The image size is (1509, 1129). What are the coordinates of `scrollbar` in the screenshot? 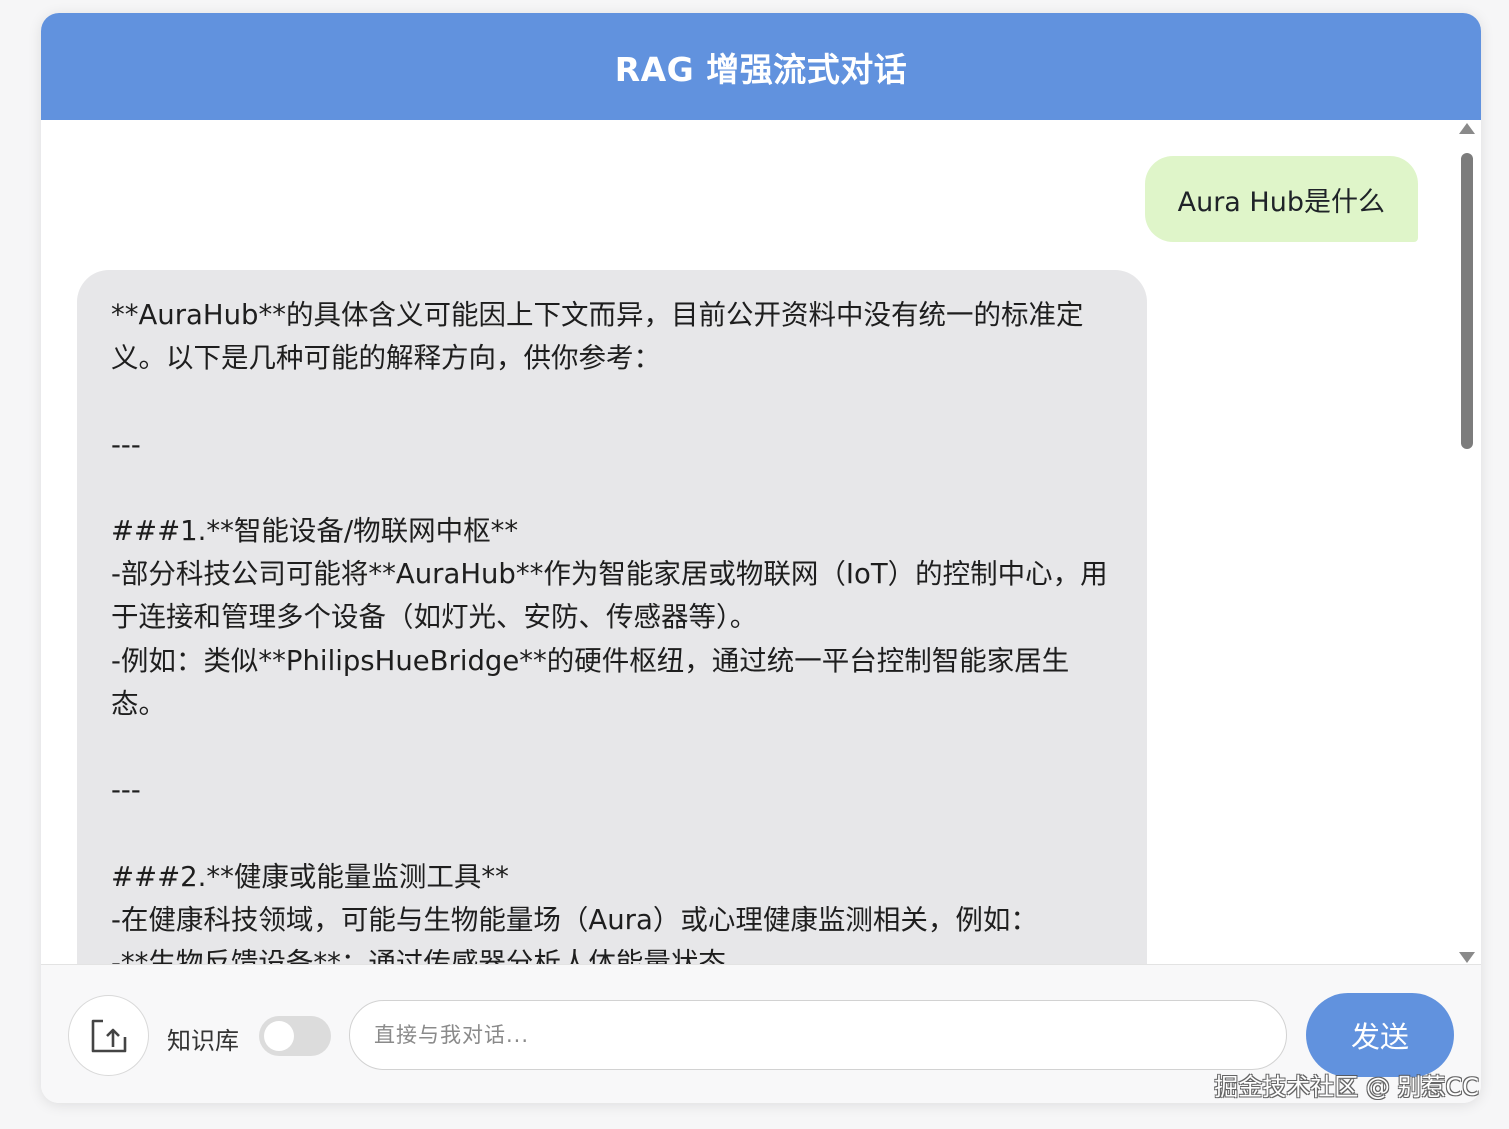 It's located at (1467, 543).